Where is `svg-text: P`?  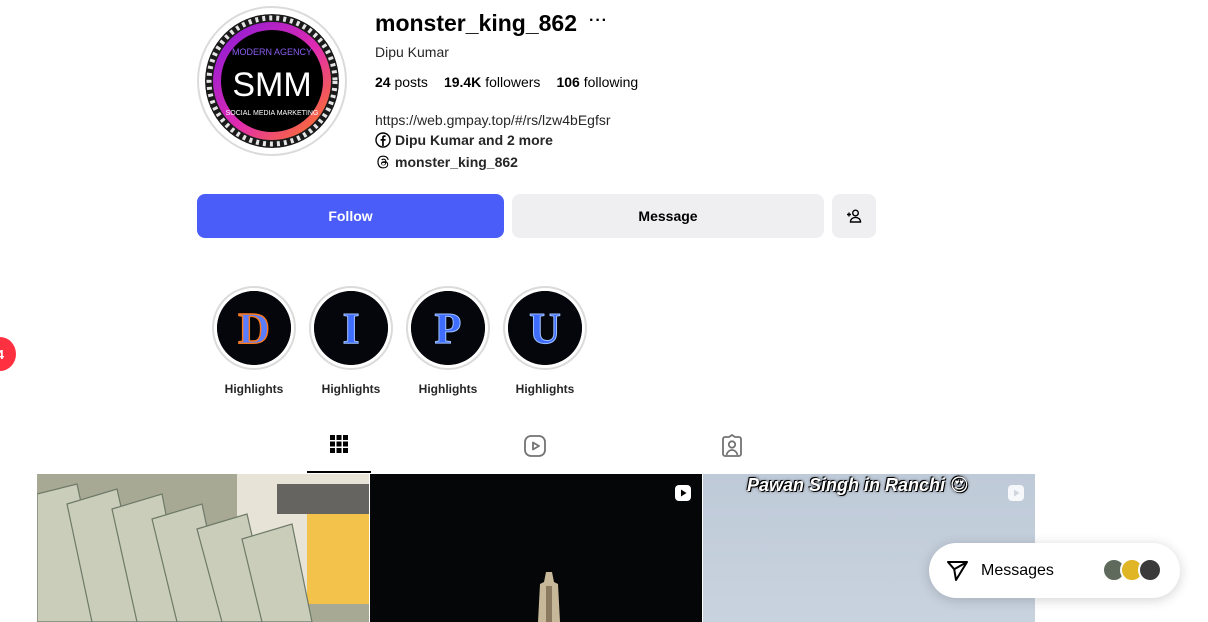
svg-text: P is located at coordinates (448, 328).